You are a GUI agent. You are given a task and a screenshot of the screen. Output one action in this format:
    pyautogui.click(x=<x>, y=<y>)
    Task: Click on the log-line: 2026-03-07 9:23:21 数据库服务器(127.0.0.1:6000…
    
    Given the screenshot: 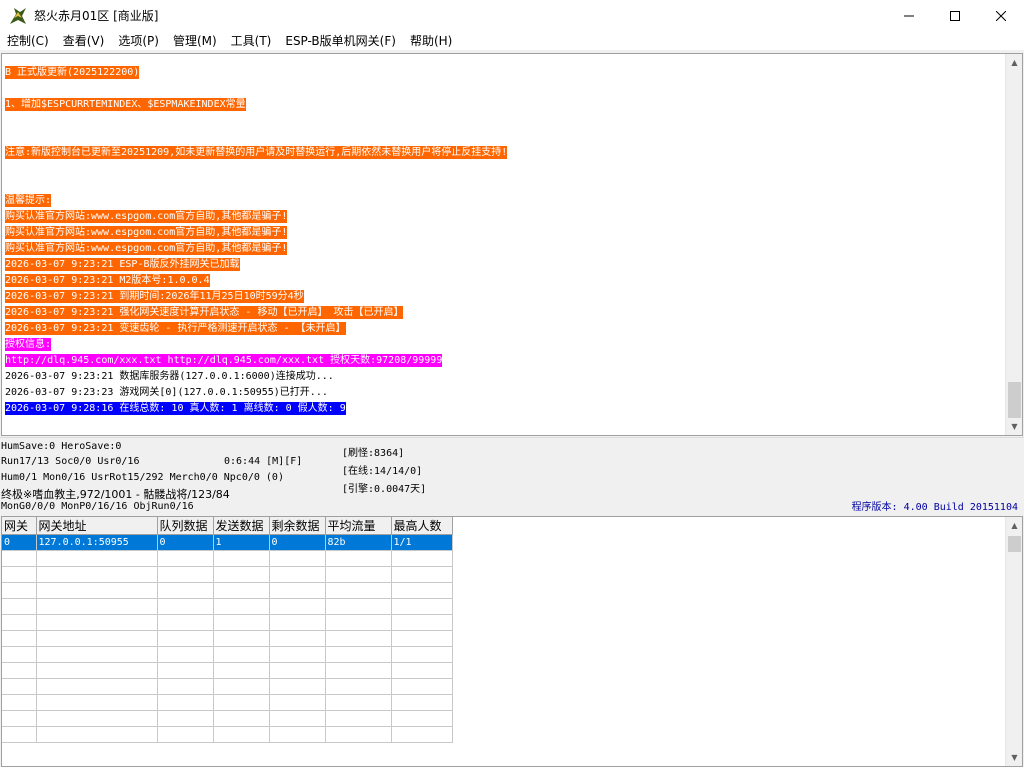 What is the action you would take?
    pyautogui.click(x=505, y=377)
    